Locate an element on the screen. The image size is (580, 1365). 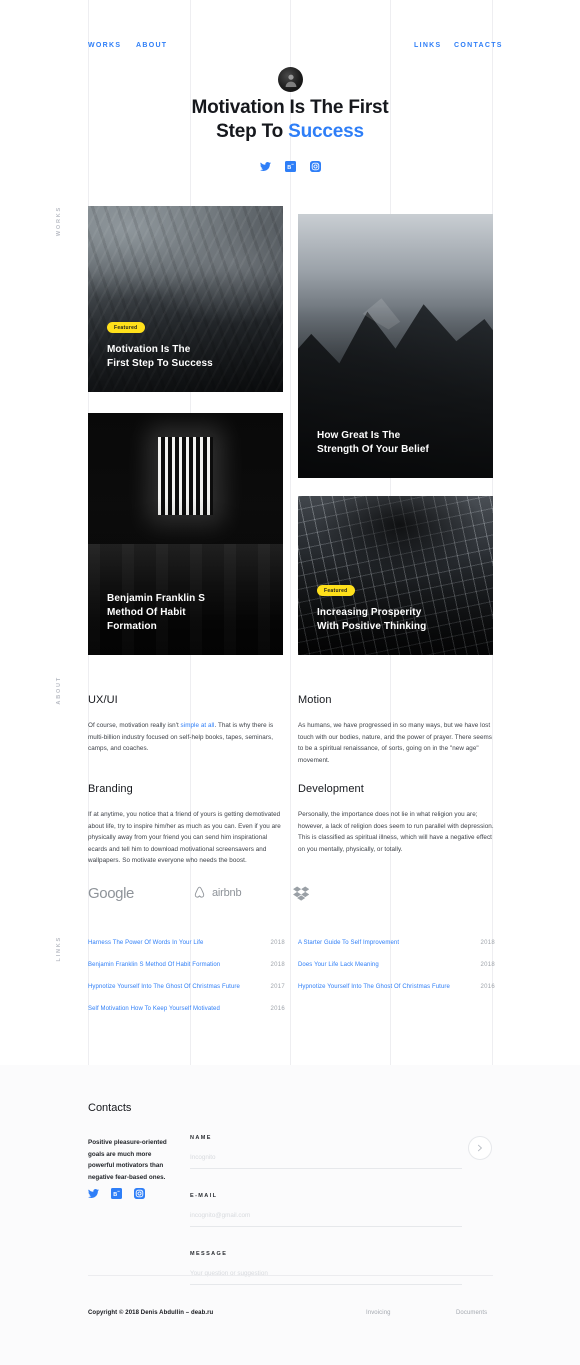
nav-item-about: ABOUT is located at coordinates (151, 45).